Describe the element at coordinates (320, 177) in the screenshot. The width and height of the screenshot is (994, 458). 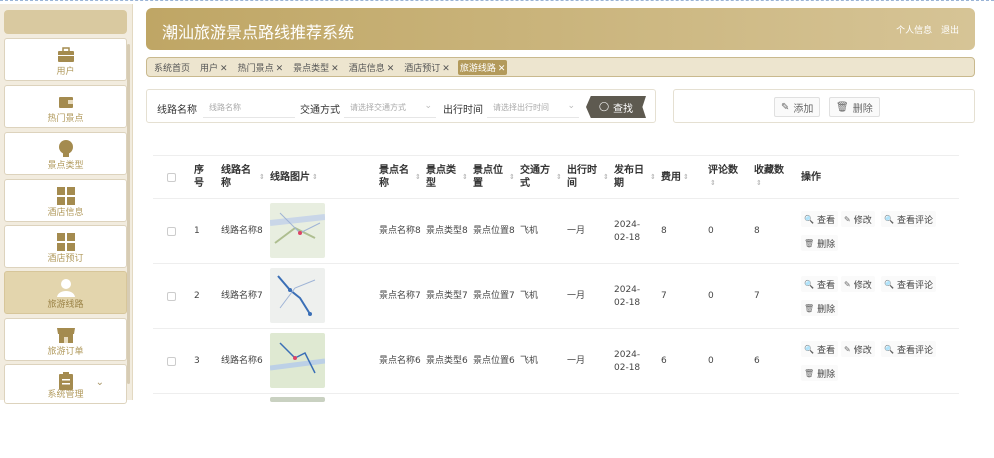
I see `col-route-image: 线路图片 ⇕` at that location.